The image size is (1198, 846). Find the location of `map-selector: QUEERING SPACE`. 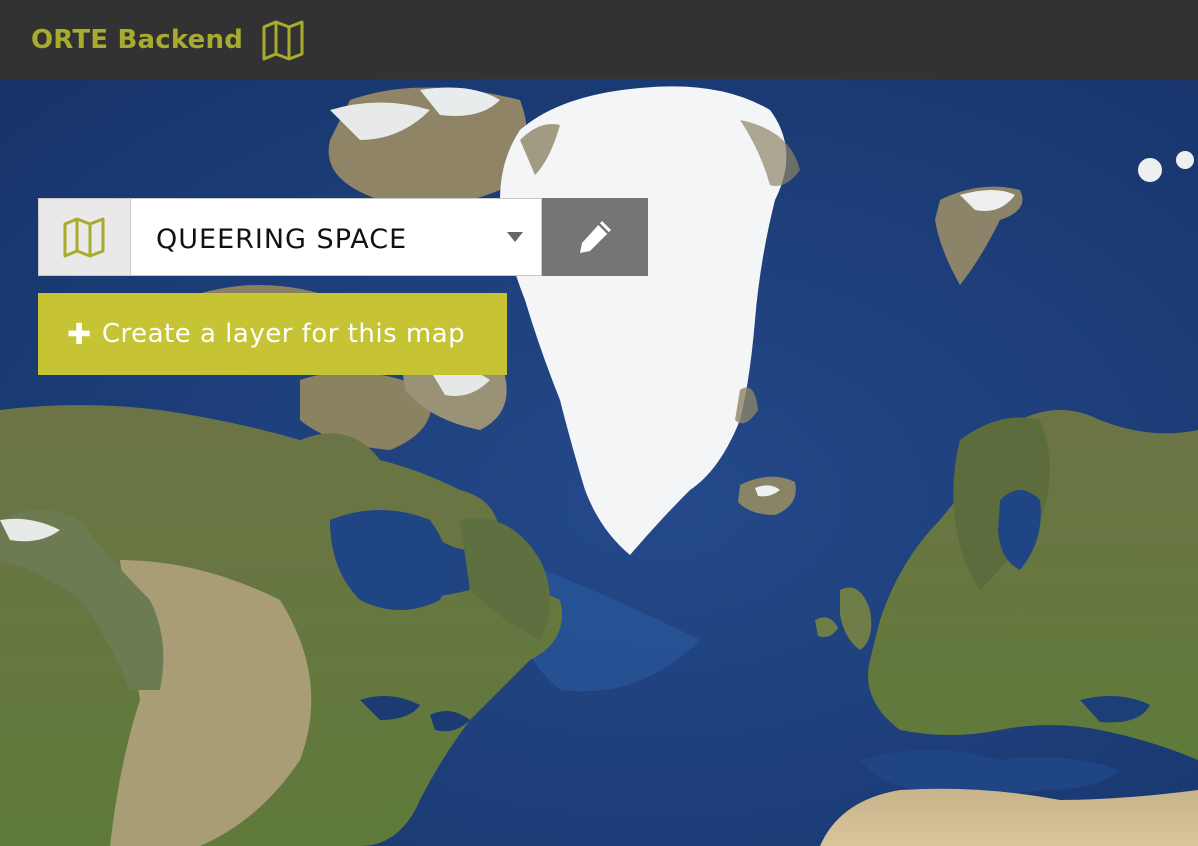

map-selector: QUEERING SPACE is located at coordinates (343, 237).